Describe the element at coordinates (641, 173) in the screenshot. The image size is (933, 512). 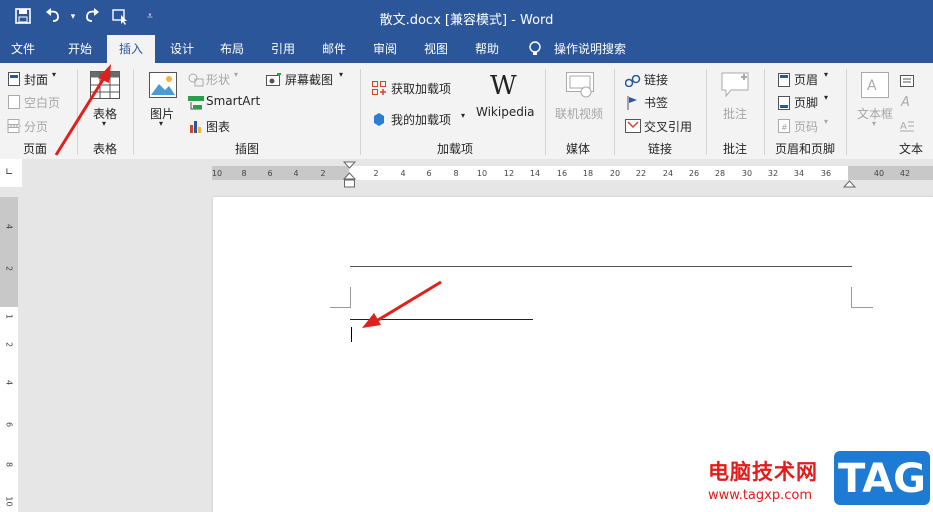
I see `ruler-tick-label: 22` at that location.